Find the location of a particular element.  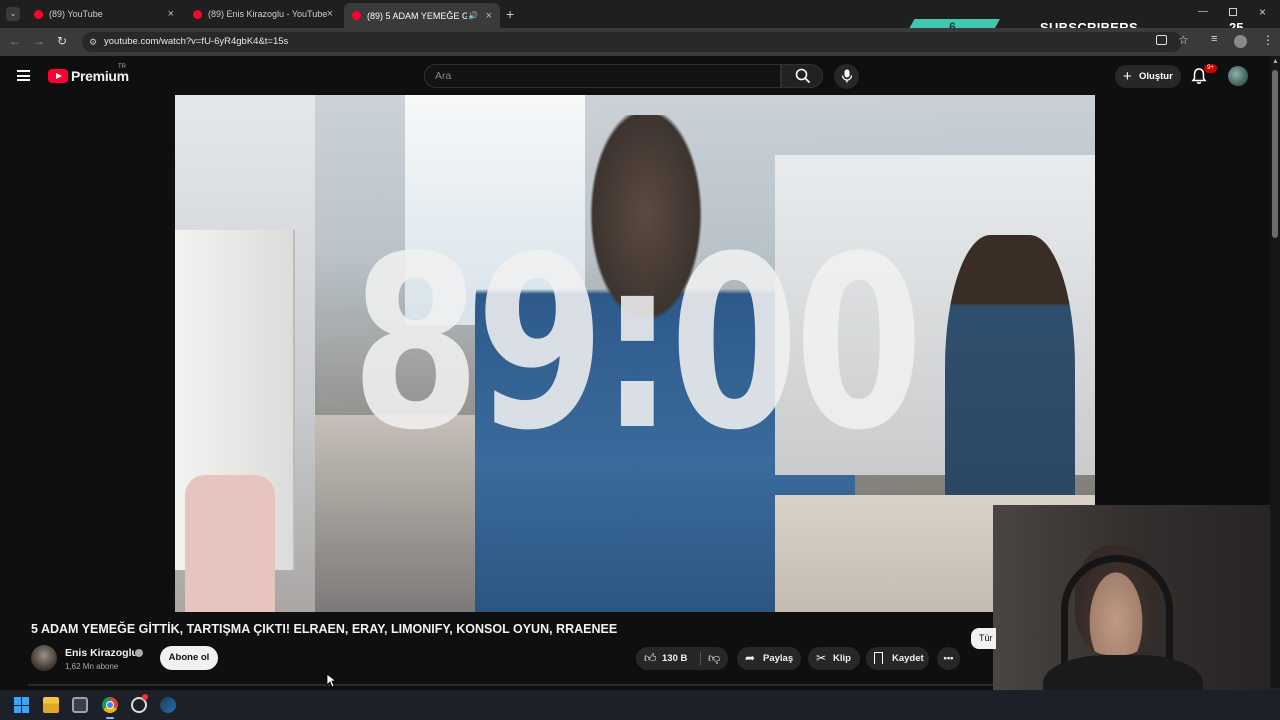

page-divider is located at coordinates (510, 685).